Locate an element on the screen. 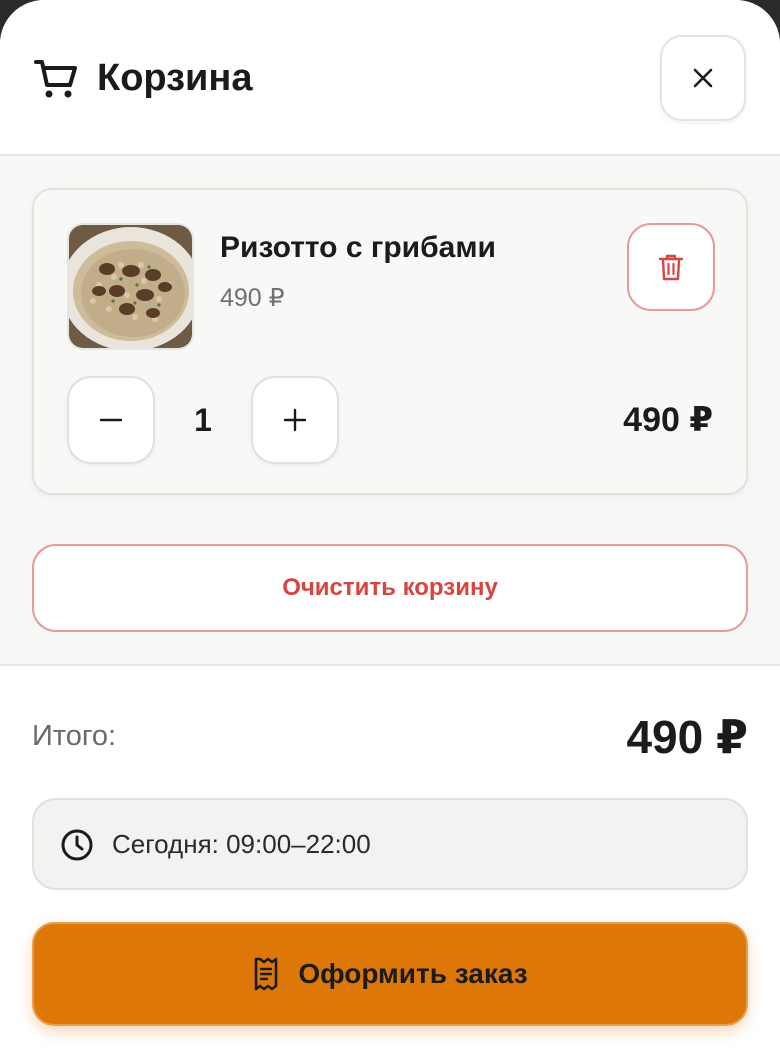 This screenshot has width=780, height=1058. item-line-total: 490 ₽ is located at coordinates (668, 420).